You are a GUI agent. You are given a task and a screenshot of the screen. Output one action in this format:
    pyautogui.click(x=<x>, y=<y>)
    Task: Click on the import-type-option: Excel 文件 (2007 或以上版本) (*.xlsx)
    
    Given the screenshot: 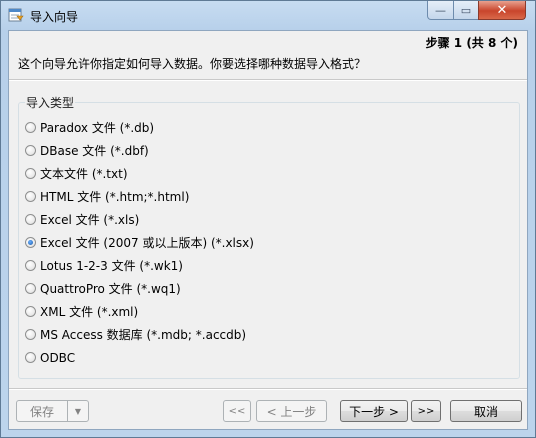 What is the action you would take?
    pyautogui.click(x=139, y=242)
    